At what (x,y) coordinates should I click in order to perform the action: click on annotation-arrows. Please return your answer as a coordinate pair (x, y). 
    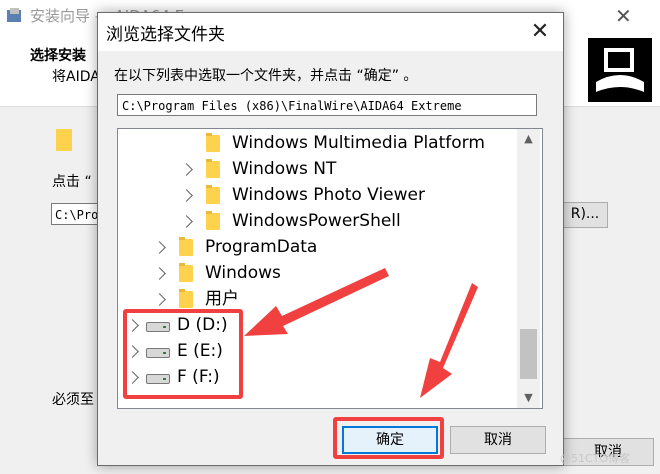
    Looking at the image, I should click on (361, 333).